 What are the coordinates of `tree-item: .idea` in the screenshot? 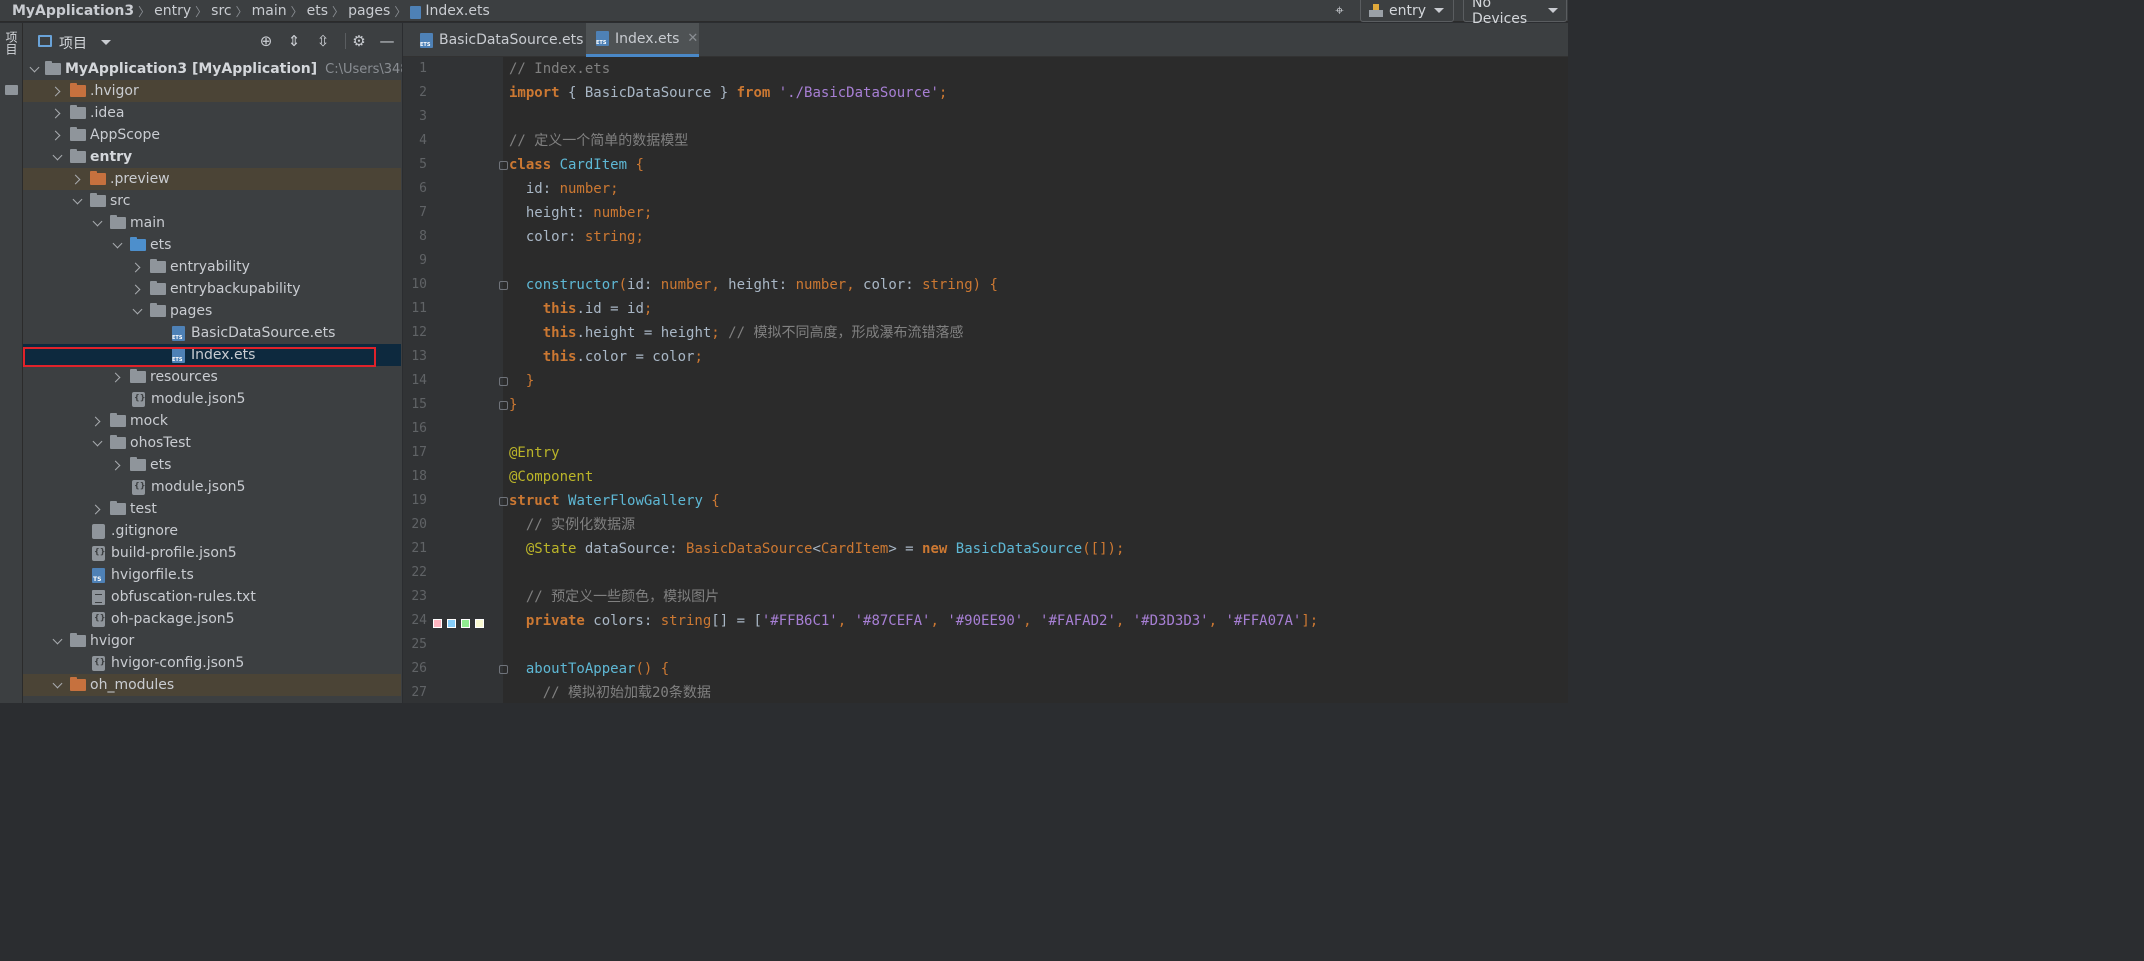 It's located at (212, 113).